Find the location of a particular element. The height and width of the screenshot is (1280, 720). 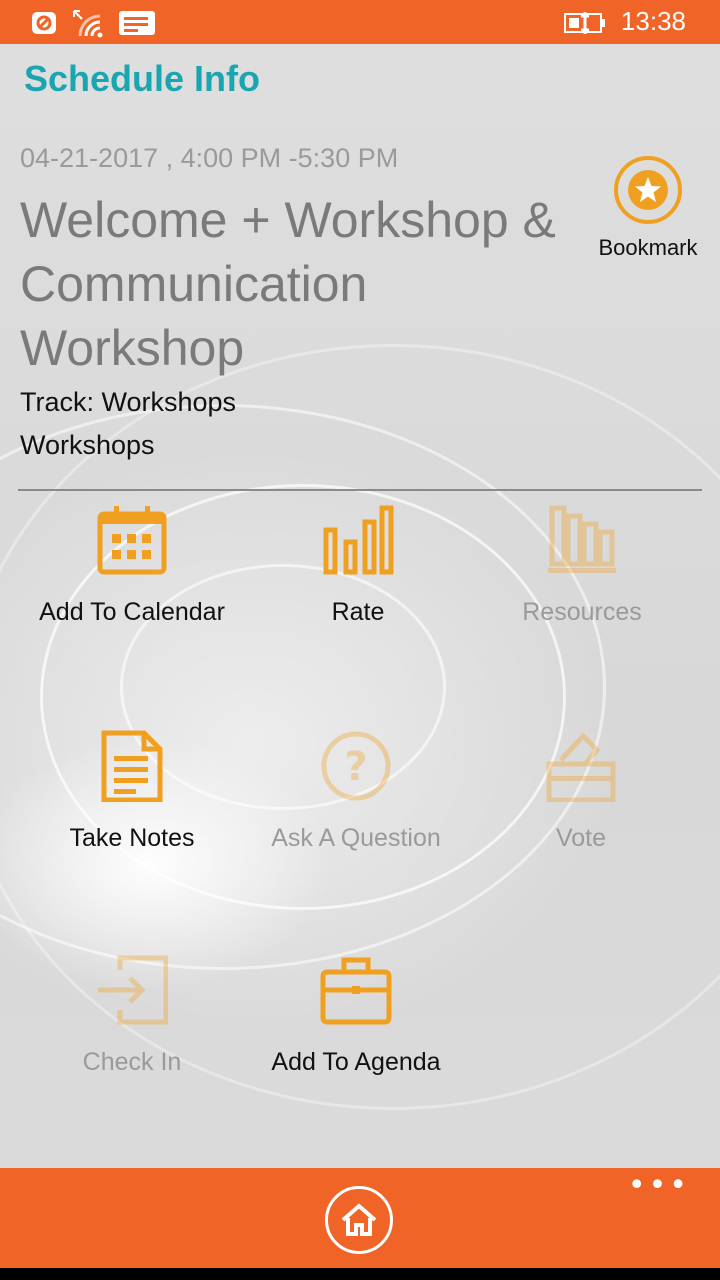

more-button: ••• is located at coordinates (659, 1186).